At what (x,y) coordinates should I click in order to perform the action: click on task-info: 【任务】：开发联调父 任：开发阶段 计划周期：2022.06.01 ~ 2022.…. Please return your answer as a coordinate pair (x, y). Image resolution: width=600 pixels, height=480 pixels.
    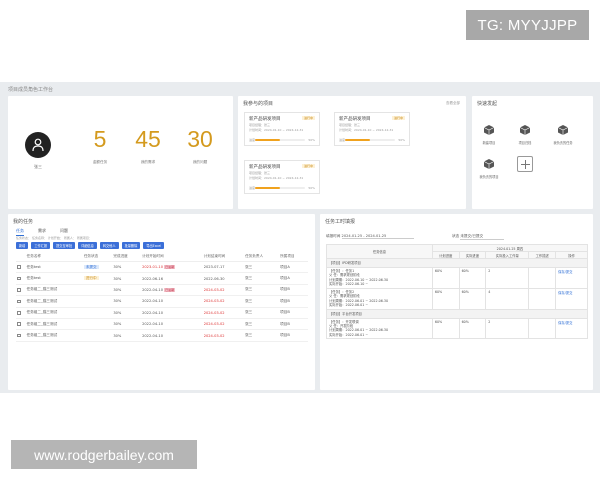
    Looking at the image, I should click on (379, 328).